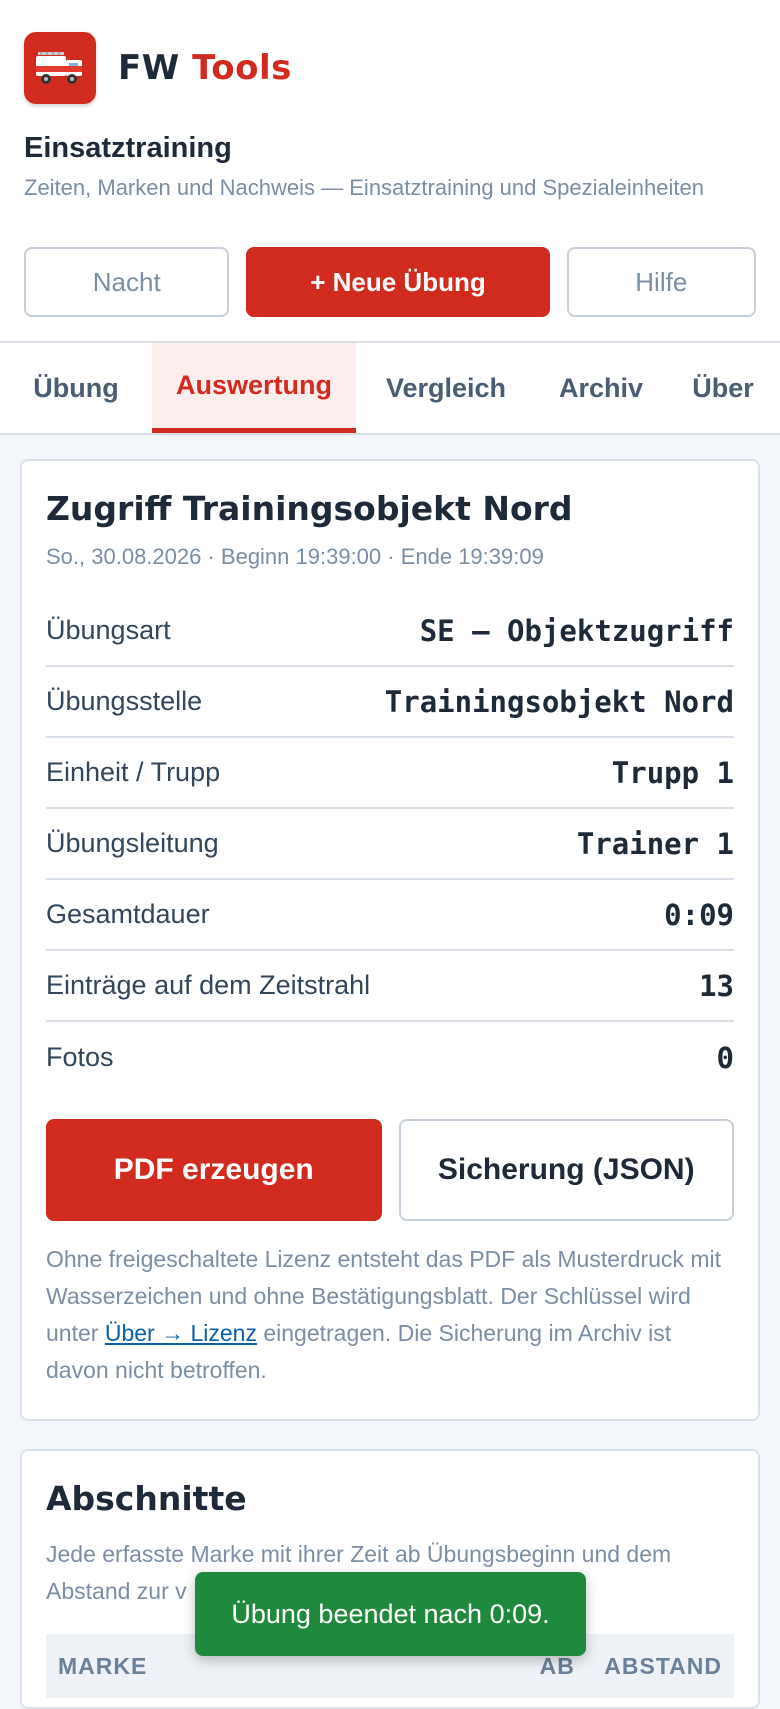 This screenshot has width=780, height=1709. I want to click on brand: FW Tools, so click(390, 52).